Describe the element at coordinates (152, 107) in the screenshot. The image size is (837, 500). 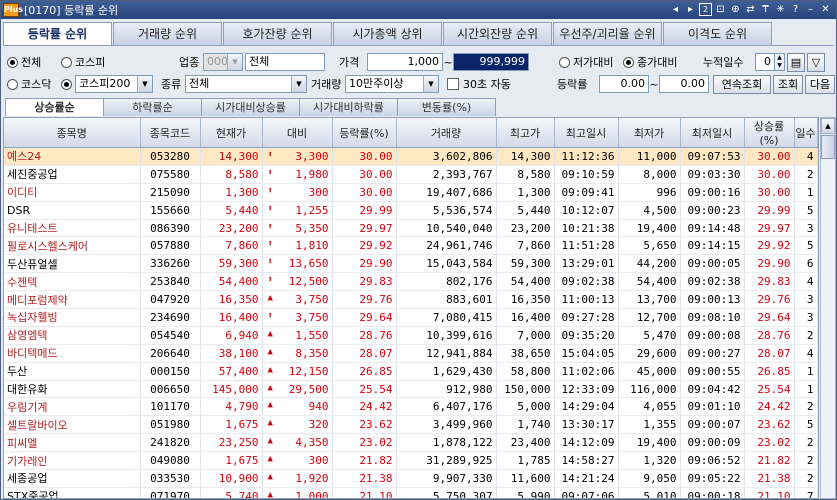
I see `subtab-1: 하락률순` at that location.